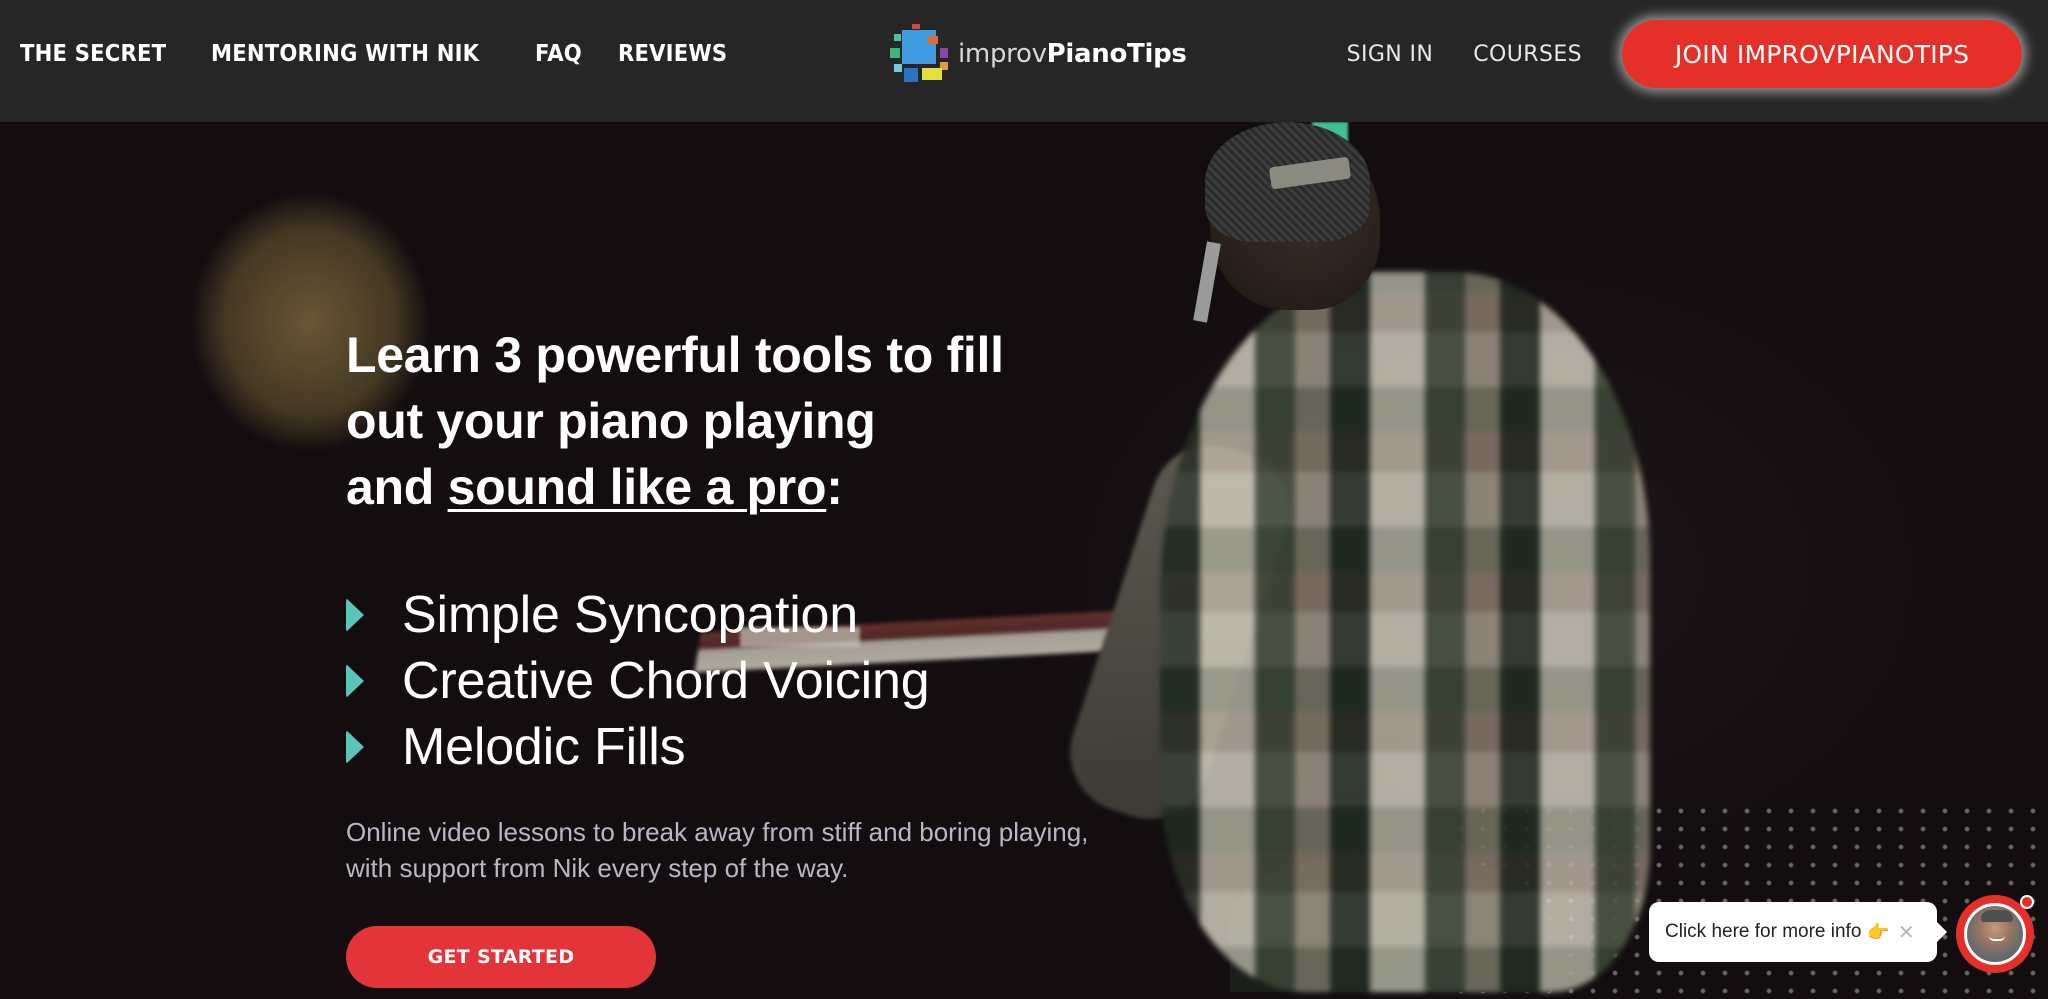 Image resolution: width=2048 pixels, height=999 pixels. What do you see at coordinates (501, 957) in the screenshot?
I see `get-started-button: GET STARTED` at bounding box center [501, 957].